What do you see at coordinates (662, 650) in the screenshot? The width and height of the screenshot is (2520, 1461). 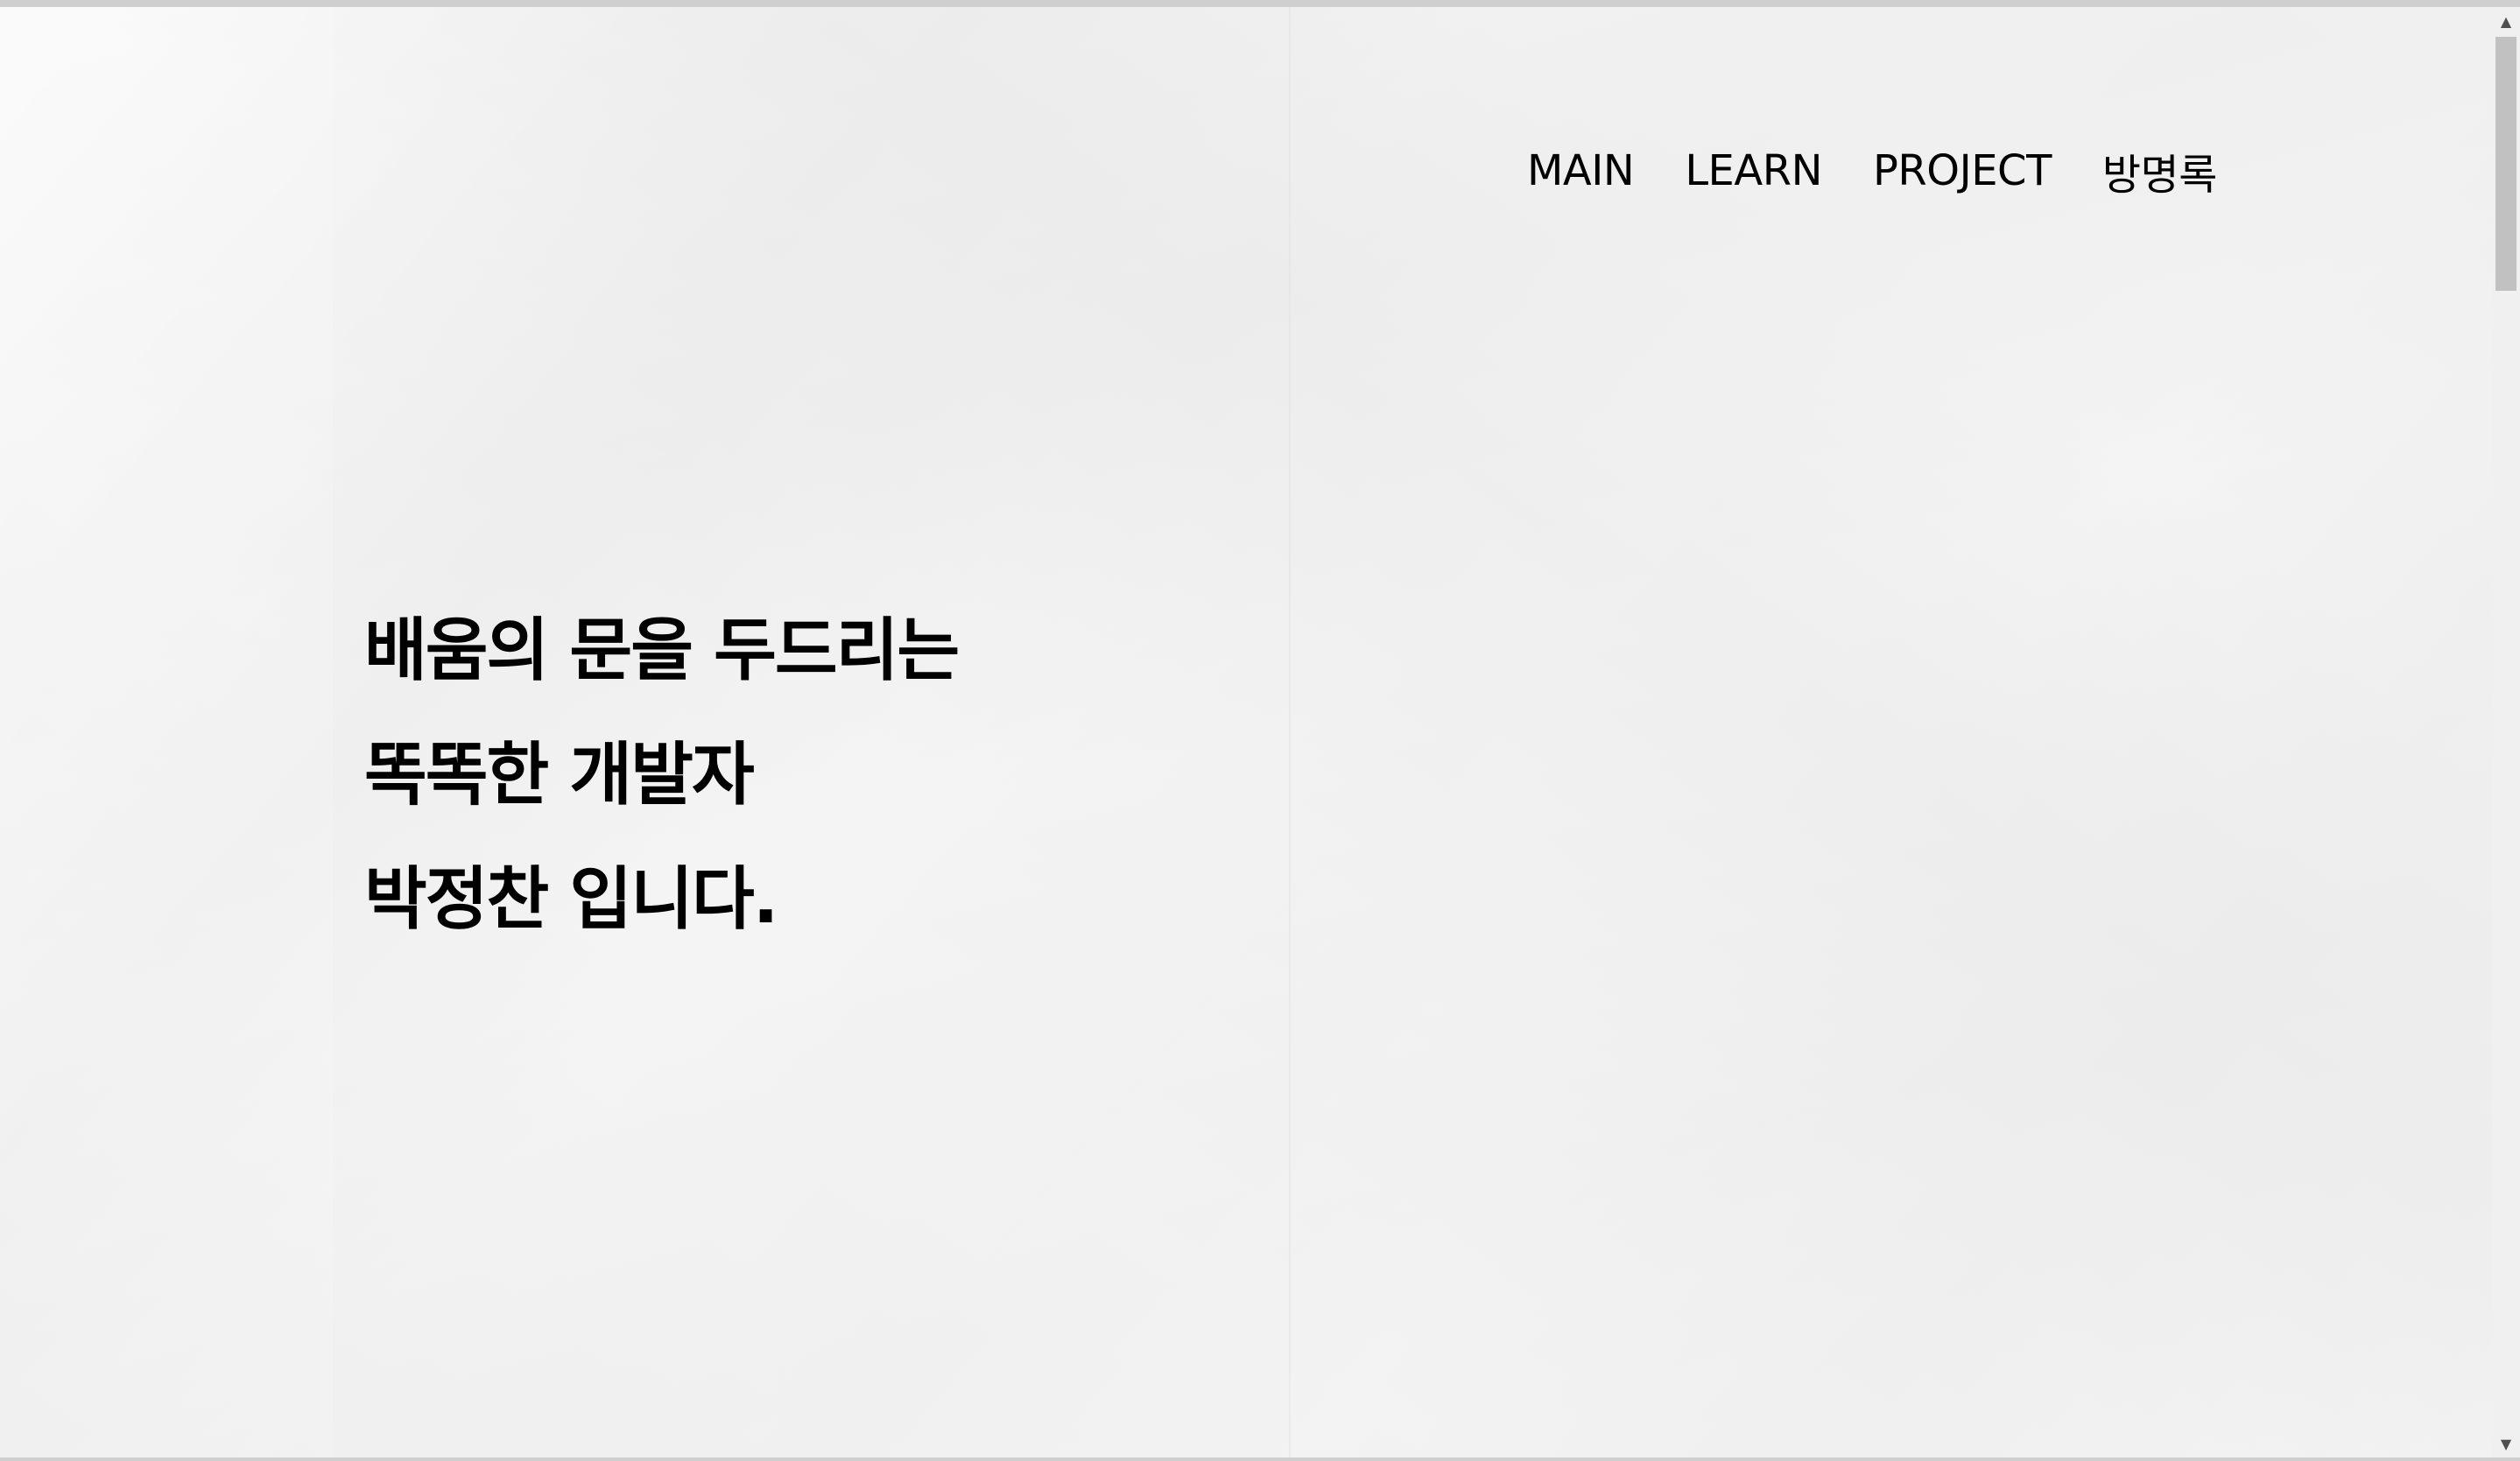 I see `hero-line-1: 배움의 문을 두드리는` at bounding box center [662, 650].